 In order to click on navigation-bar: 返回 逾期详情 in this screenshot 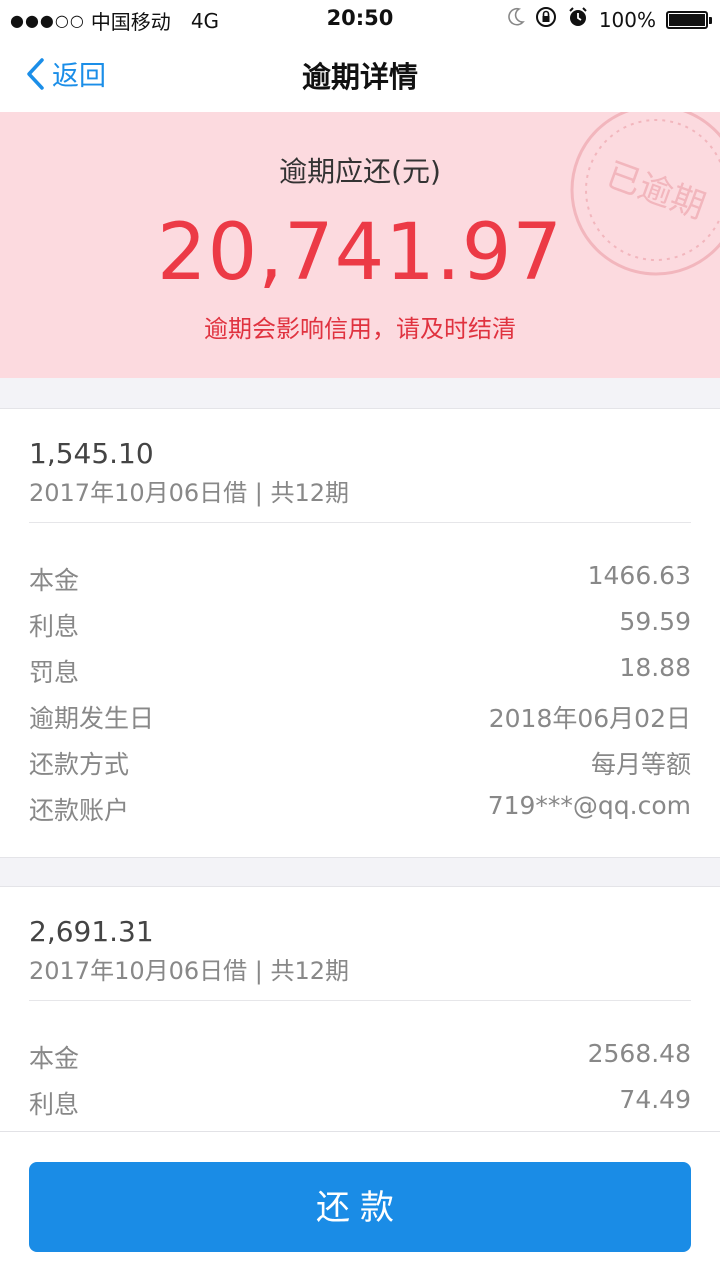, I will do `click(360, 74)`.